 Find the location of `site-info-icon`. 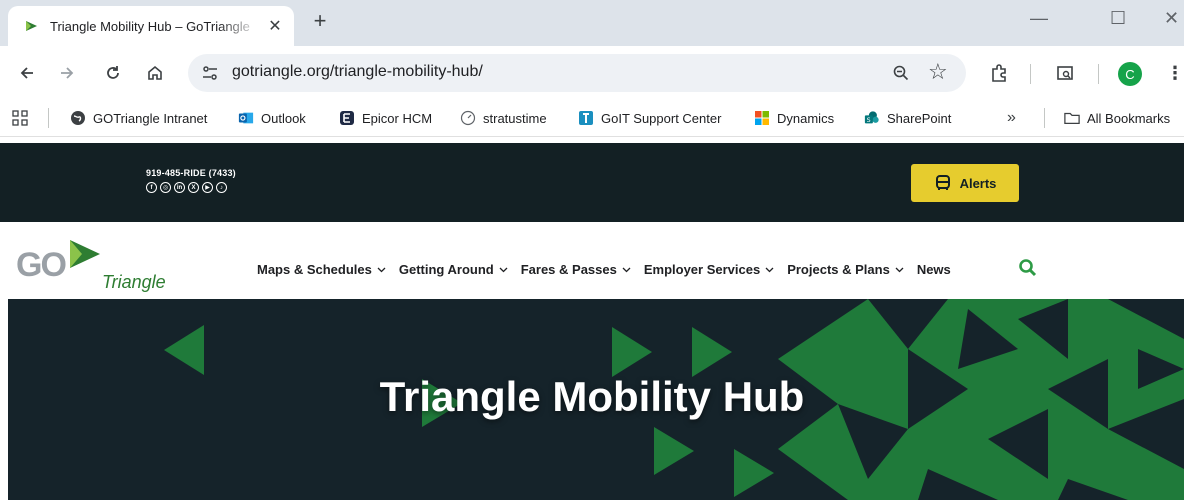

site-info-icon is located at coordinates (210, 73).